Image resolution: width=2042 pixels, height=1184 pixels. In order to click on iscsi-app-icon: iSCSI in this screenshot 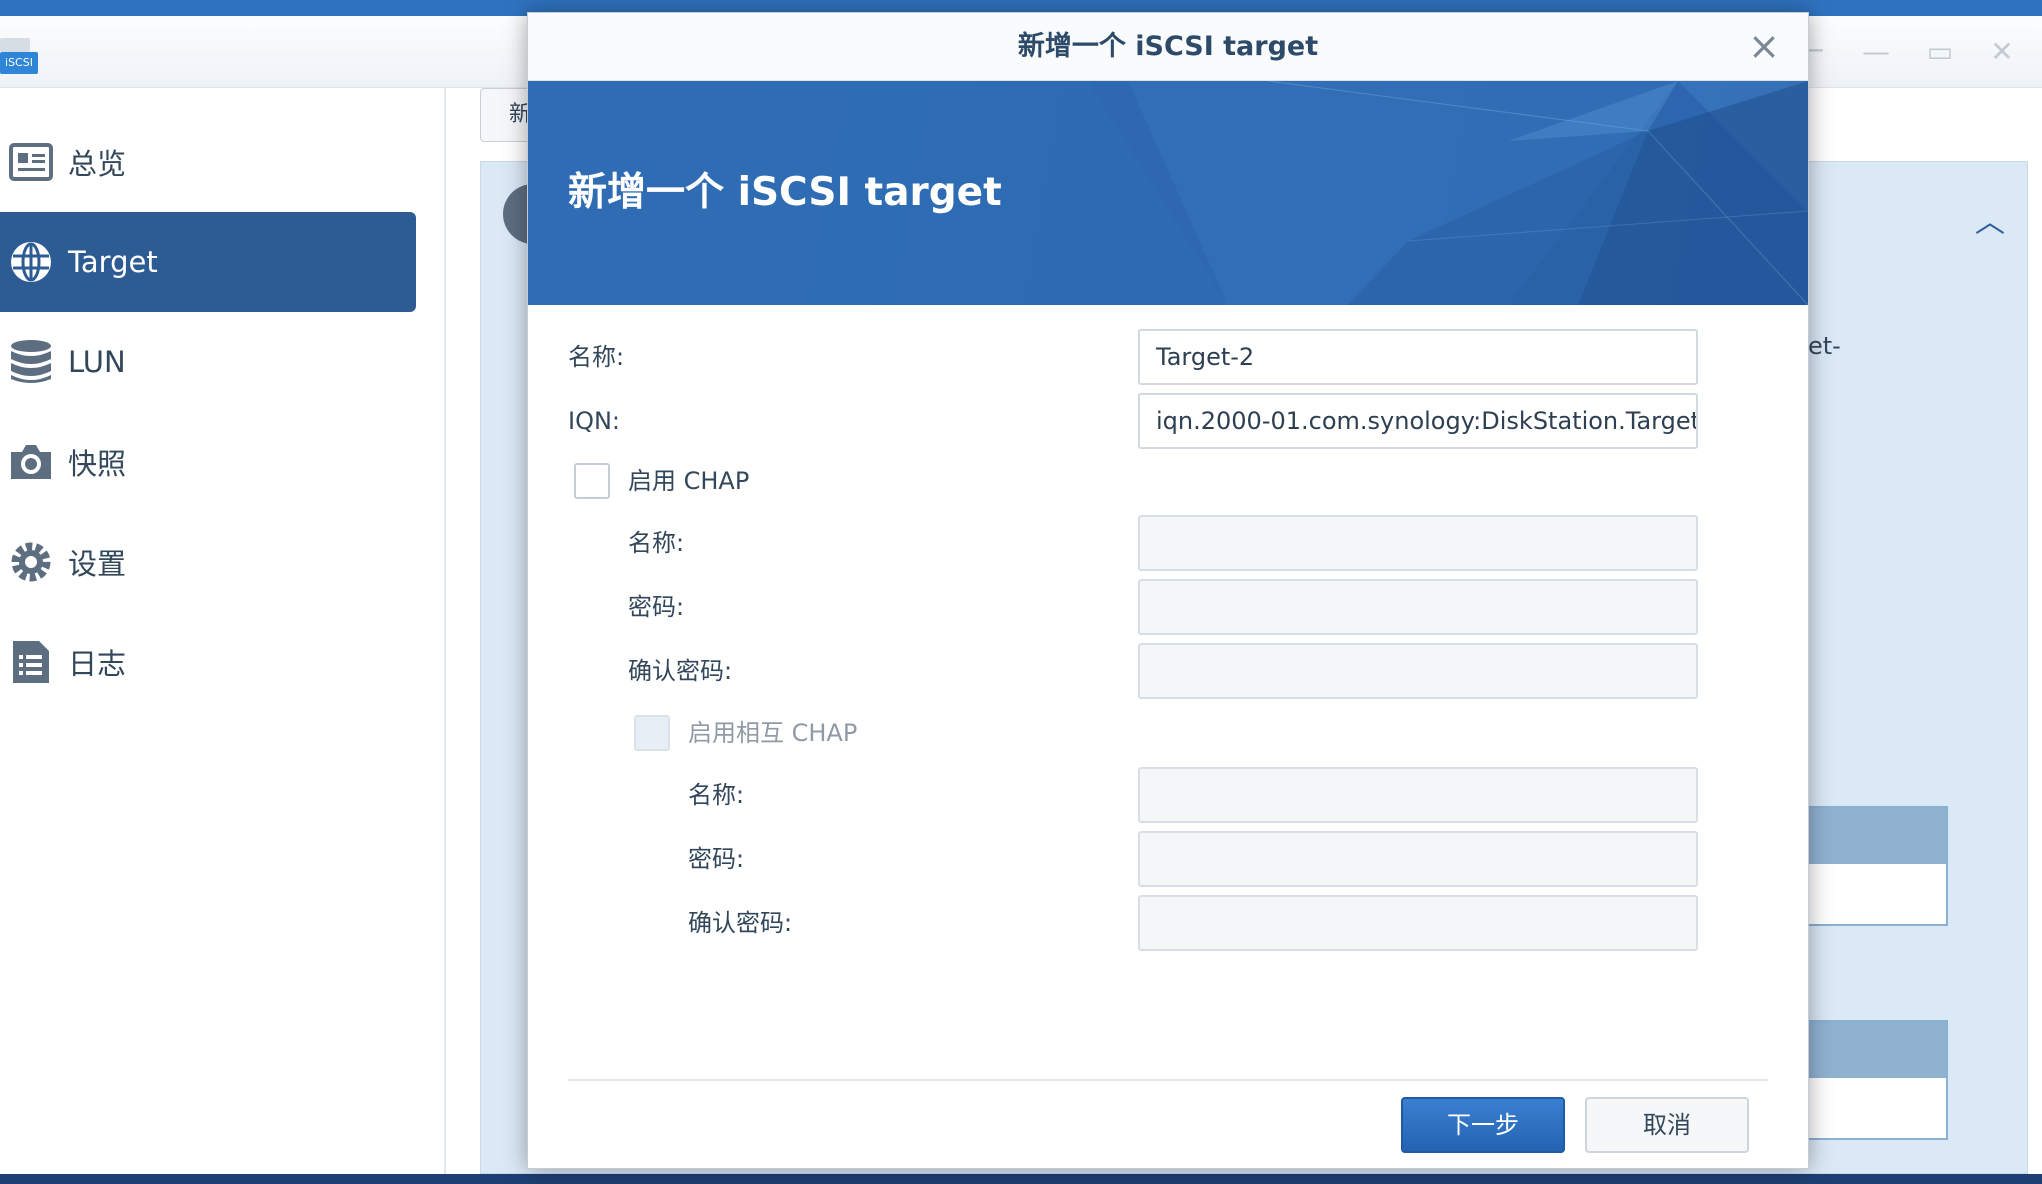, I will do `click(20, 58)`.